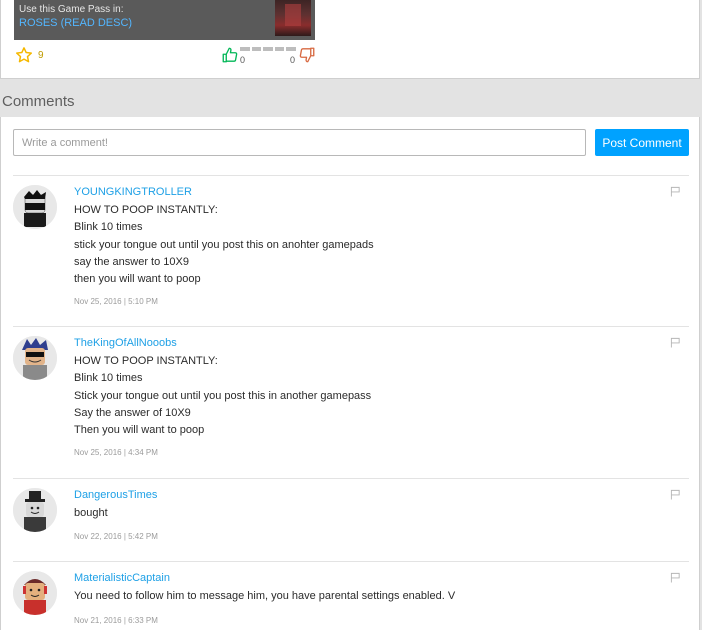 This screenshot has height=630, width=702. Describe the element at coordinates (642, 142) in the screenshot. I see `post-comment-button: Post Comment` at that location.